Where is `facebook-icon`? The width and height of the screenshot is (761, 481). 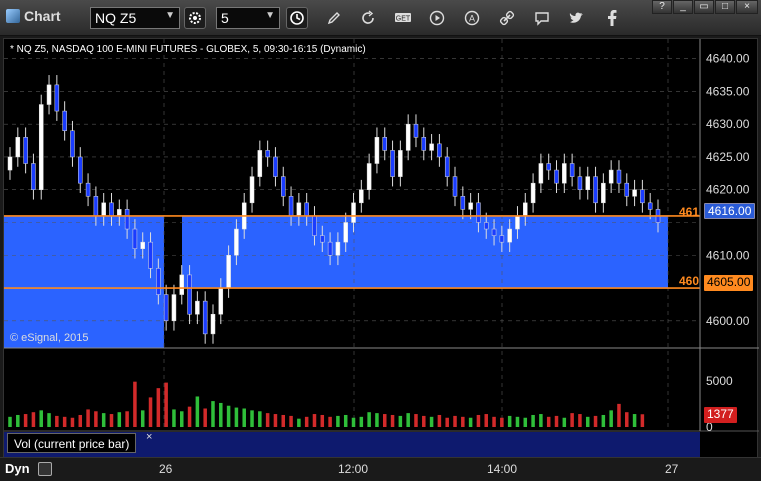
facebook-icon is located at coordinates (612, 18).